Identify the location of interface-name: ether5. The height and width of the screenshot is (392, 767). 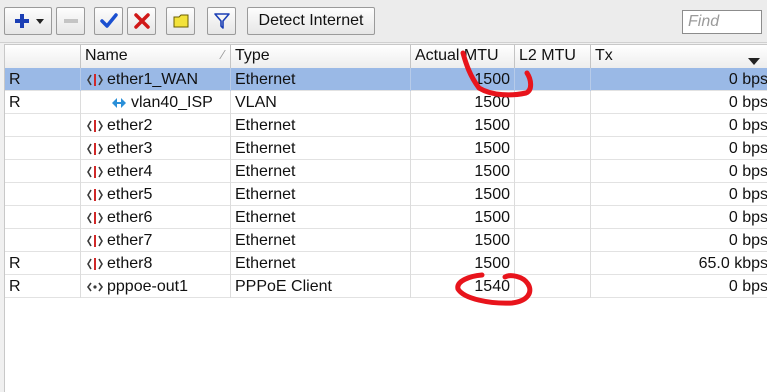
(130, 194).